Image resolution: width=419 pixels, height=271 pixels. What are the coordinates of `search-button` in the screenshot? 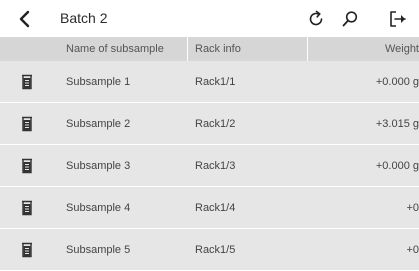 It's located at (350, 19).